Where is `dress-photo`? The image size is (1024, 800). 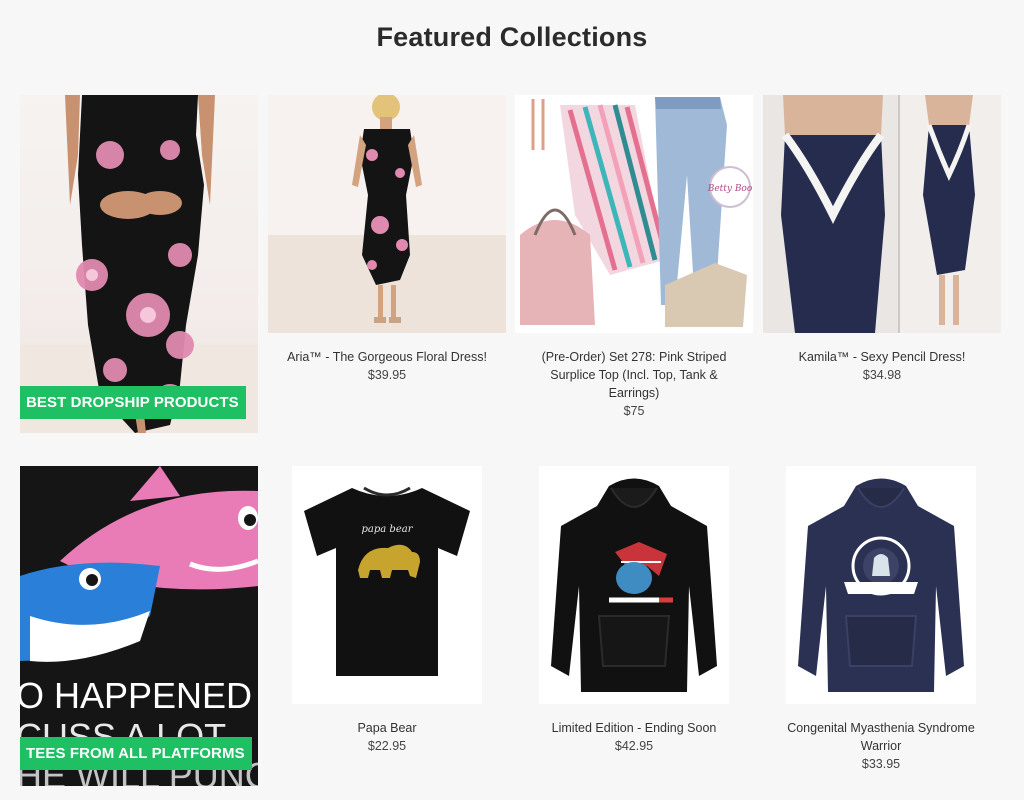
dress-photo is located at coordinates (387, 214).